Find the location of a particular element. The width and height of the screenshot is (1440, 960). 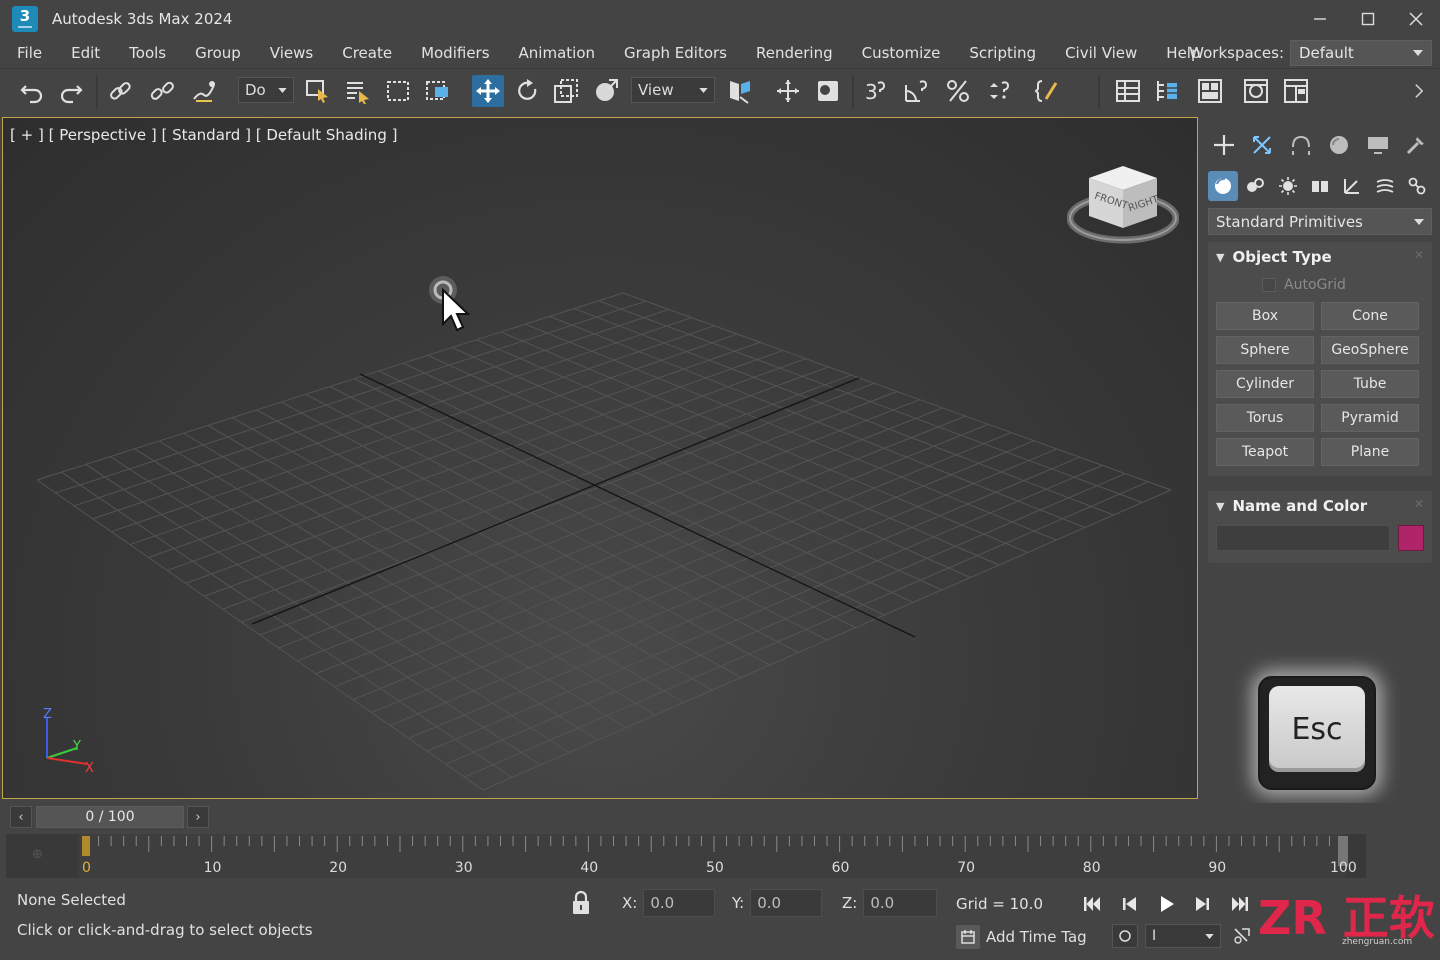

menu-scripting: Scripting is located at coordinates (1000, 53).